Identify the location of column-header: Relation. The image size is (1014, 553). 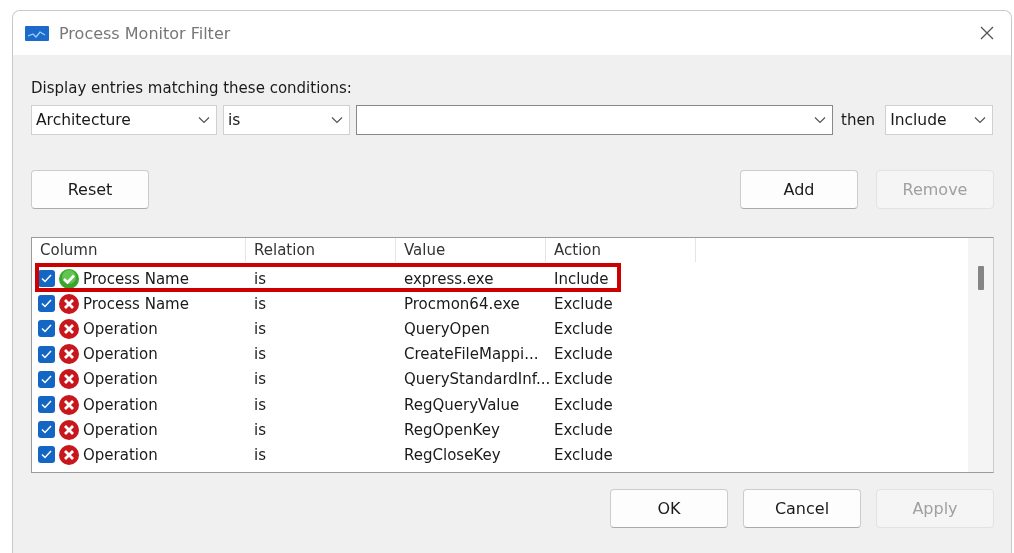
(321, 250).